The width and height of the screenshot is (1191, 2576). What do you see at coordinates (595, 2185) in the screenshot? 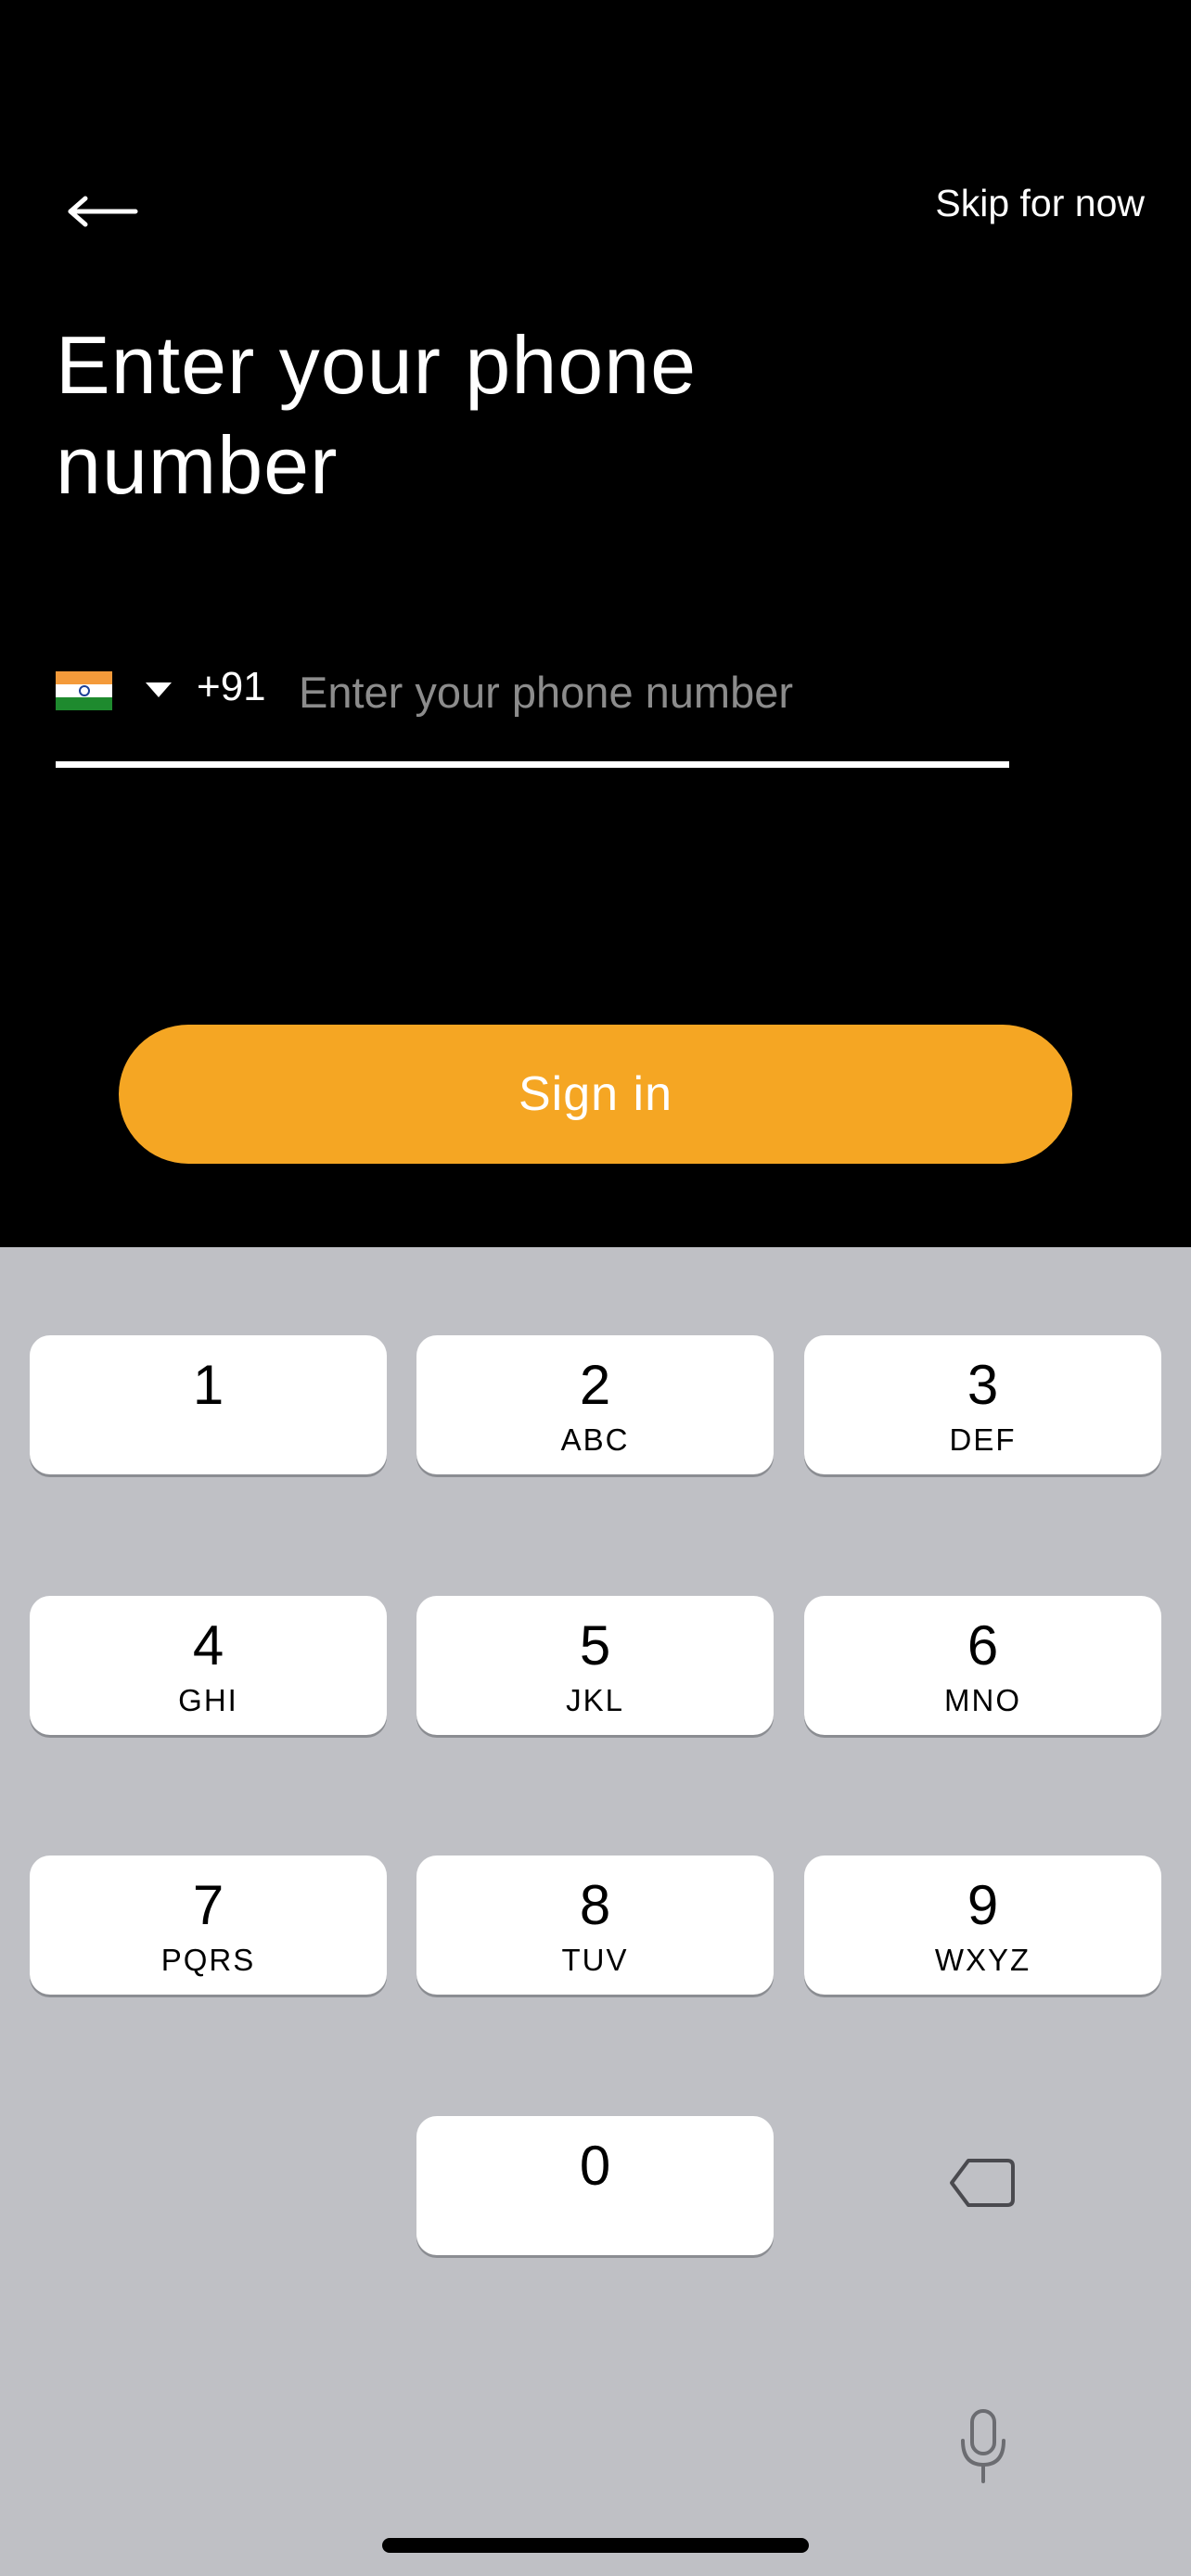
I see `key-0: 0` at bounding box center [595, 2185].